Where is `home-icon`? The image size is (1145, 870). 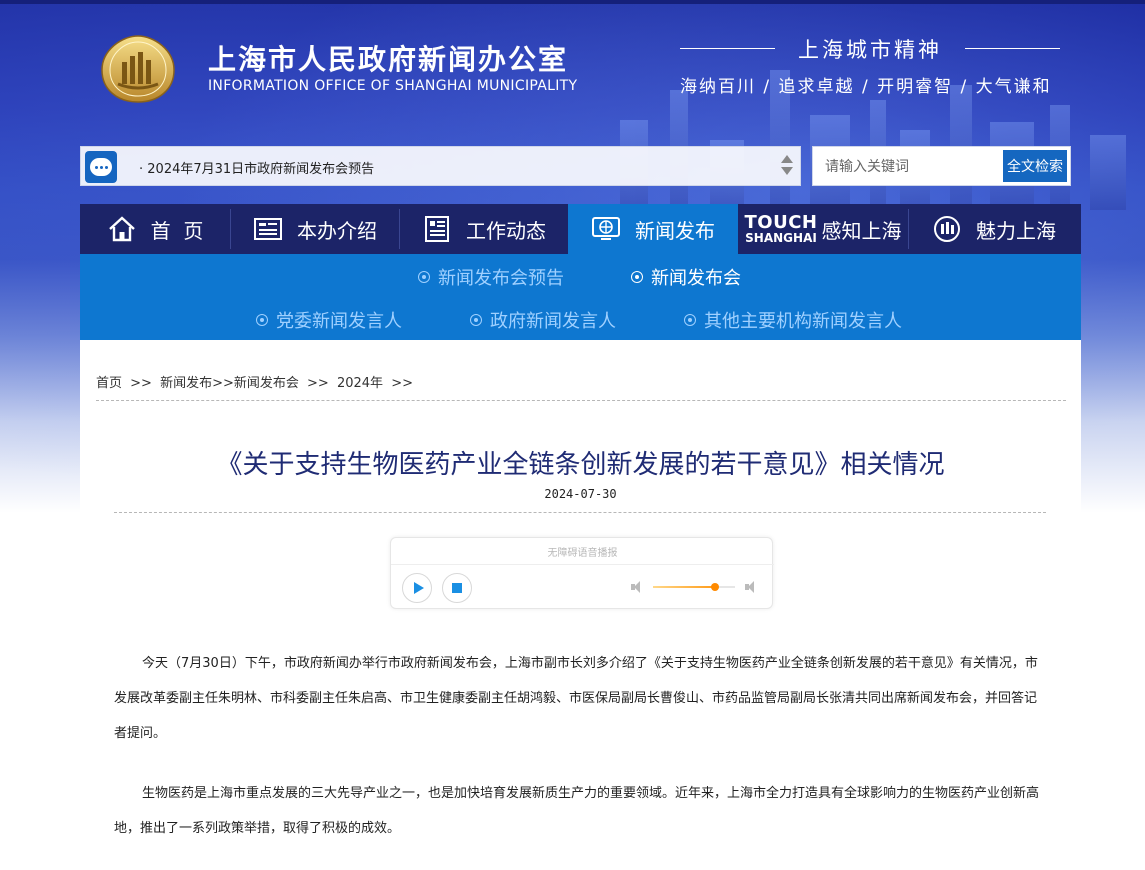 home-icon is located at coordinates (121, 229).